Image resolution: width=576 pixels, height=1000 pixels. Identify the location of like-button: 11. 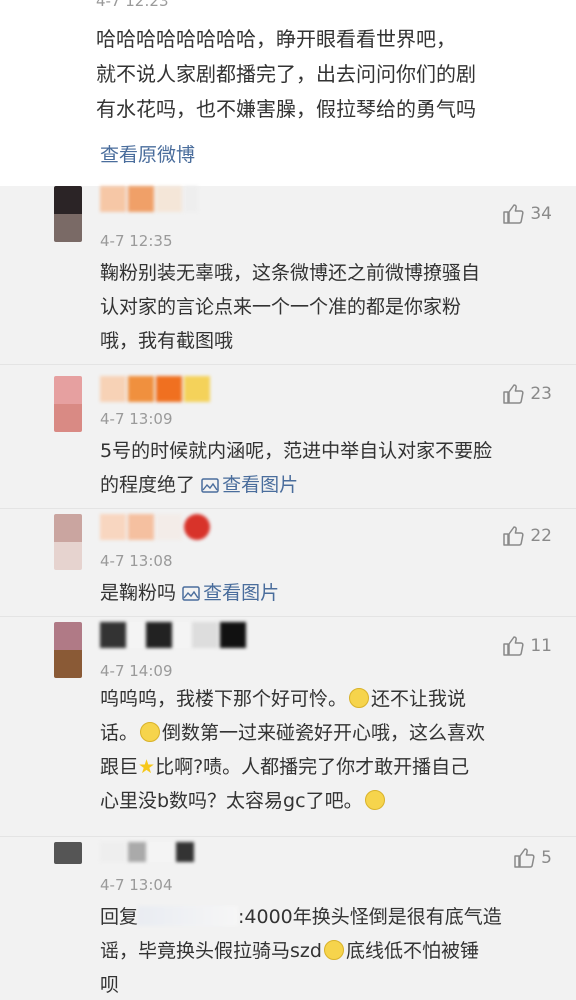
(527, 646).